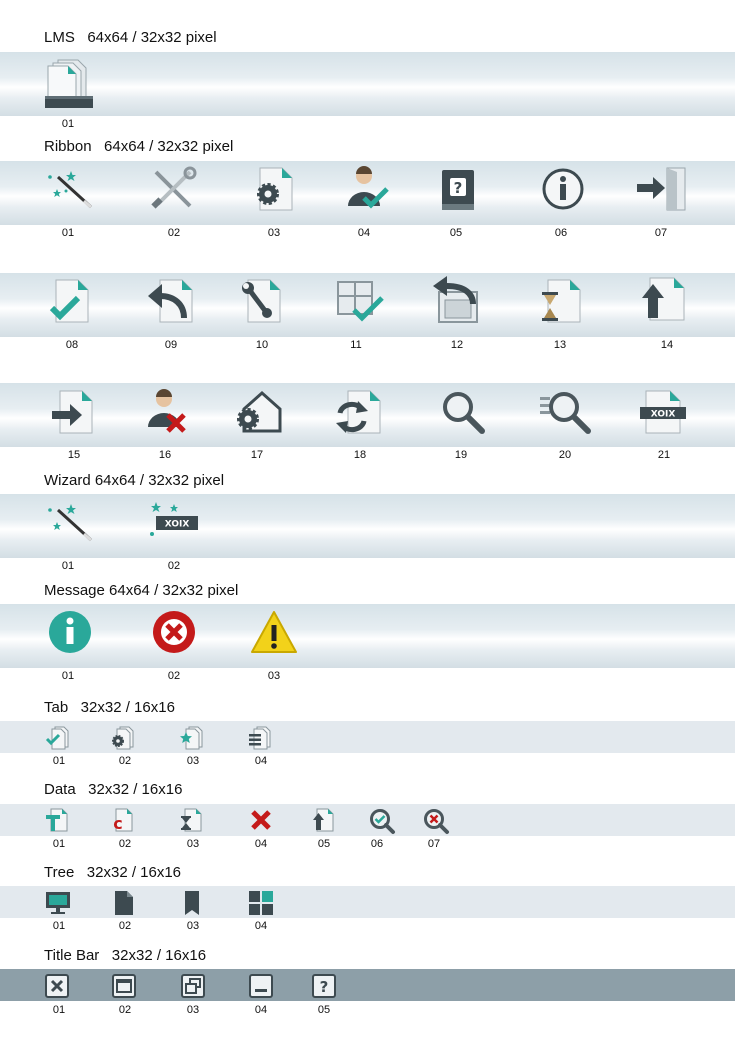 The height and width of the screenshot is (1043, 735). Describe the element at coordinates (661, 233) in the screenshot. I see `item-label: 07` at that location.